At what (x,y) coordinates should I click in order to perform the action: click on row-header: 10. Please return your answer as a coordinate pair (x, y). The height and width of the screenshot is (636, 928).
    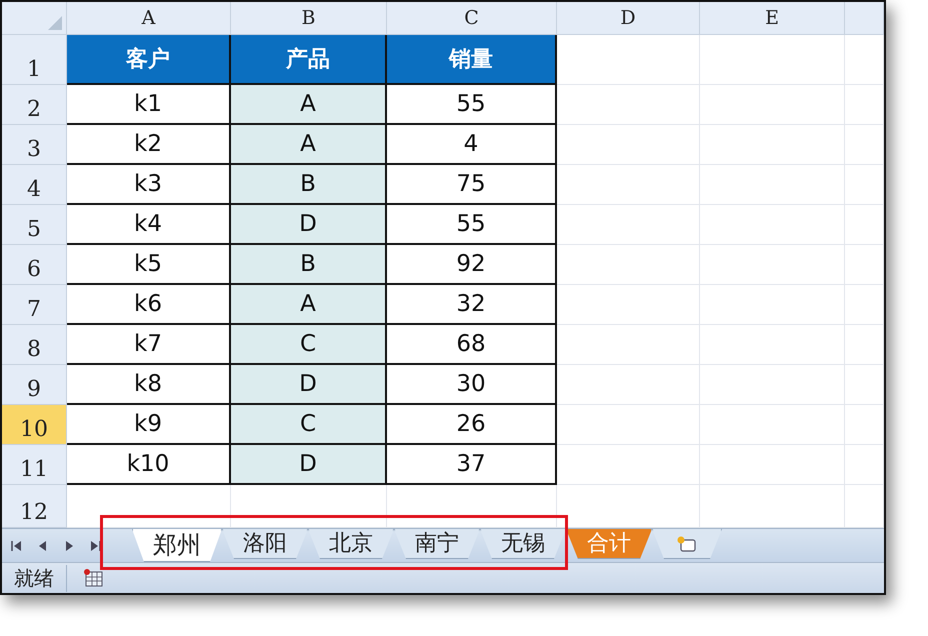
    Looking at the image, I should click on (34, 425).